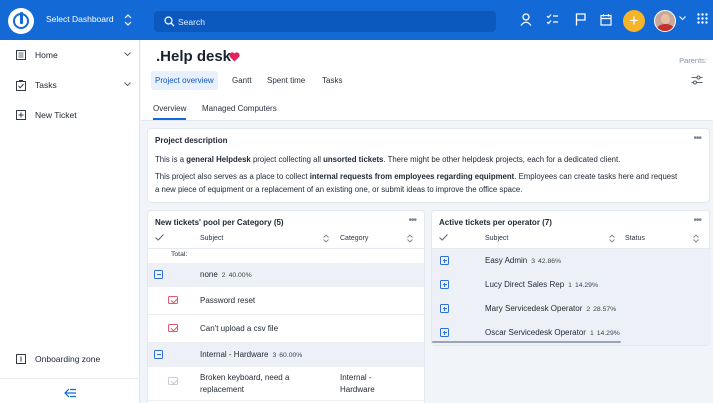  I want to click on search-box, so click(325, 21).